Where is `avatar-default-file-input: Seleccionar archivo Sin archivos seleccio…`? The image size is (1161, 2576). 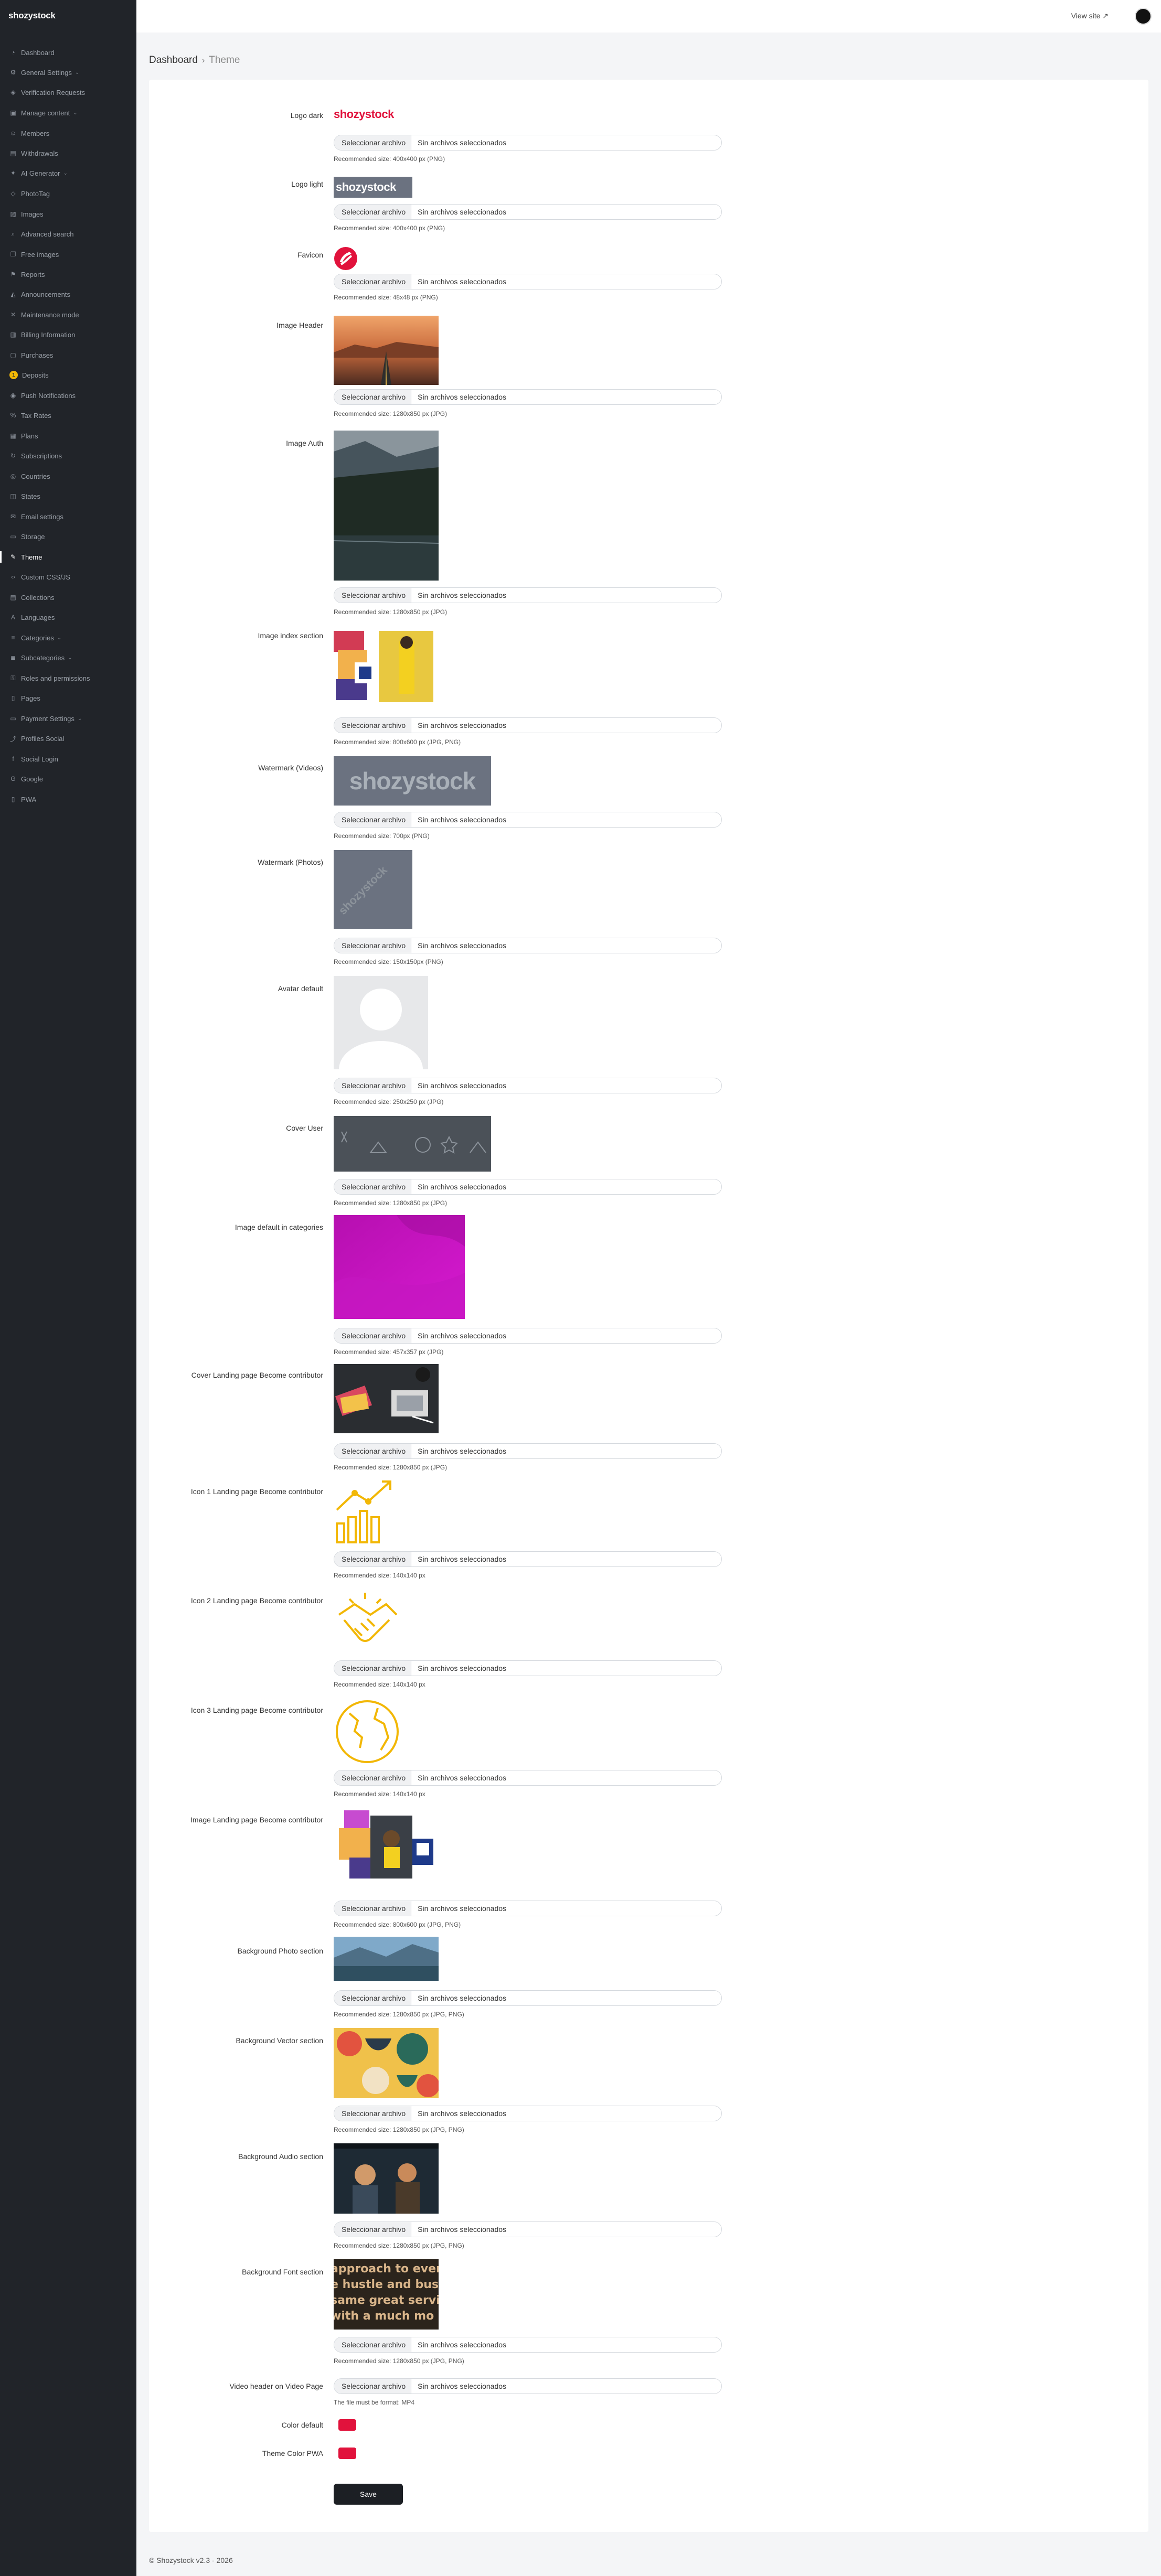
avatar-default-file-input: Seleccionar archivo Sin archivos seleccio… is located at coordinates (528, 1085).